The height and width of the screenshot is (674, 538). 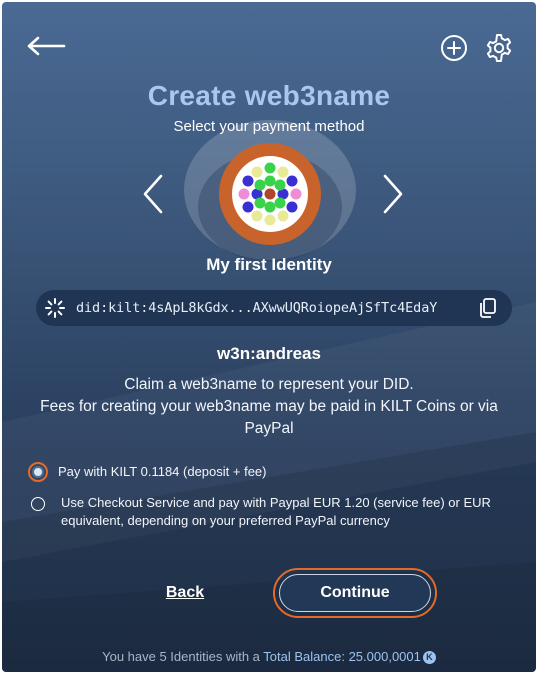 I want to click on identity-avatar, so click(x=270, y=194).